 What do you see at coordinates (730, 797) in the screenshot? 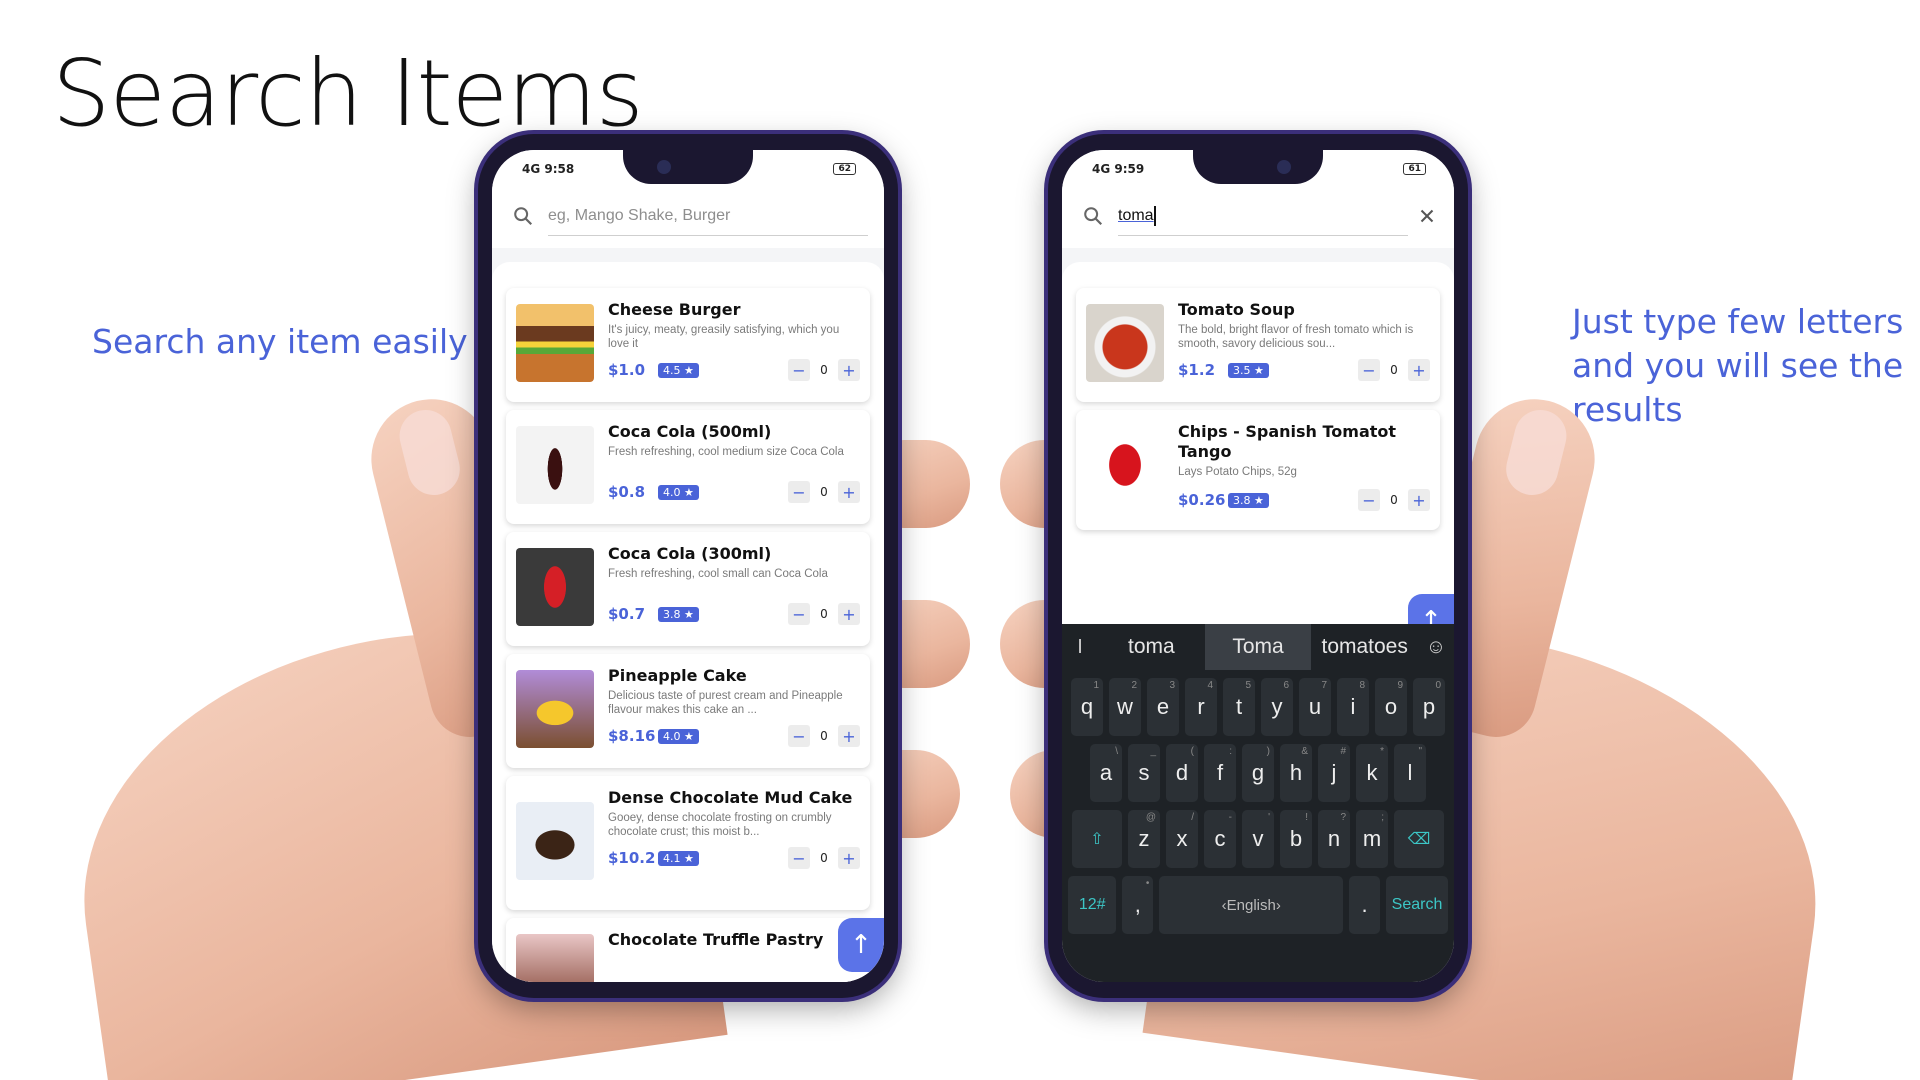
I see `item-name: Dense Chocolate Mud Cake` at bounding box center [730, 797].